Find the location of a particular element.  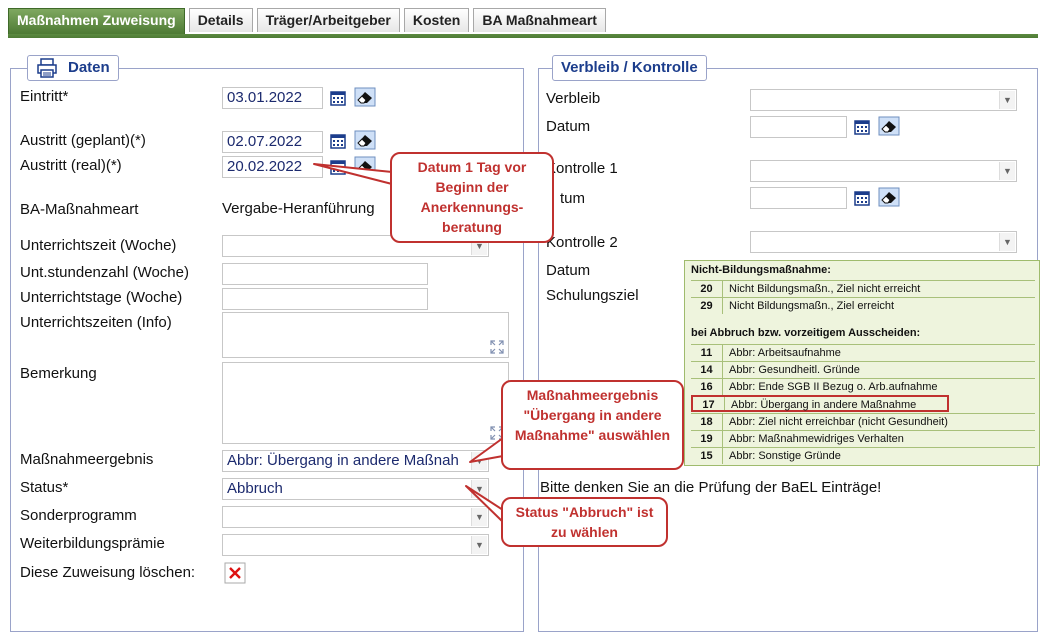

ba-massnahmeart-label: BA-Maßnahmeart is located at coordinates (79, 209).